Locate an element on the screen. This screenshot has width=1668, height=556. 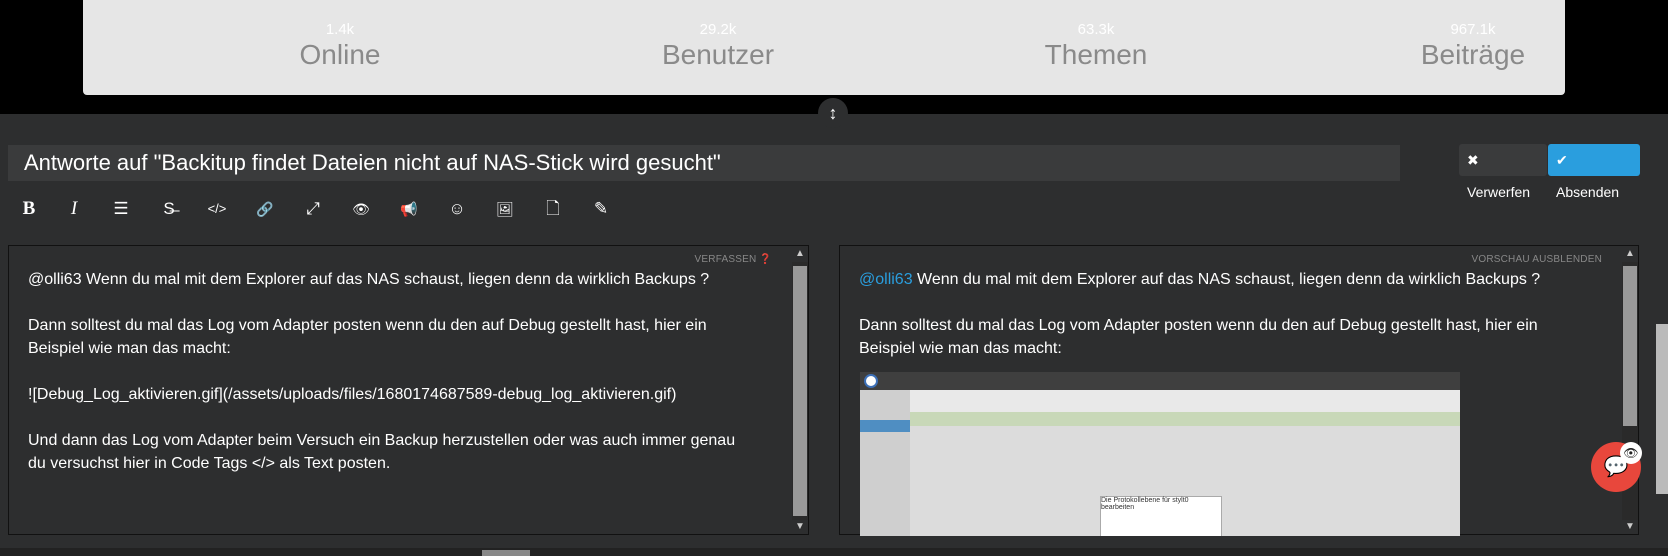
write-pane-header: VERFASSEN ❓ is located at coordinates (733, 259).